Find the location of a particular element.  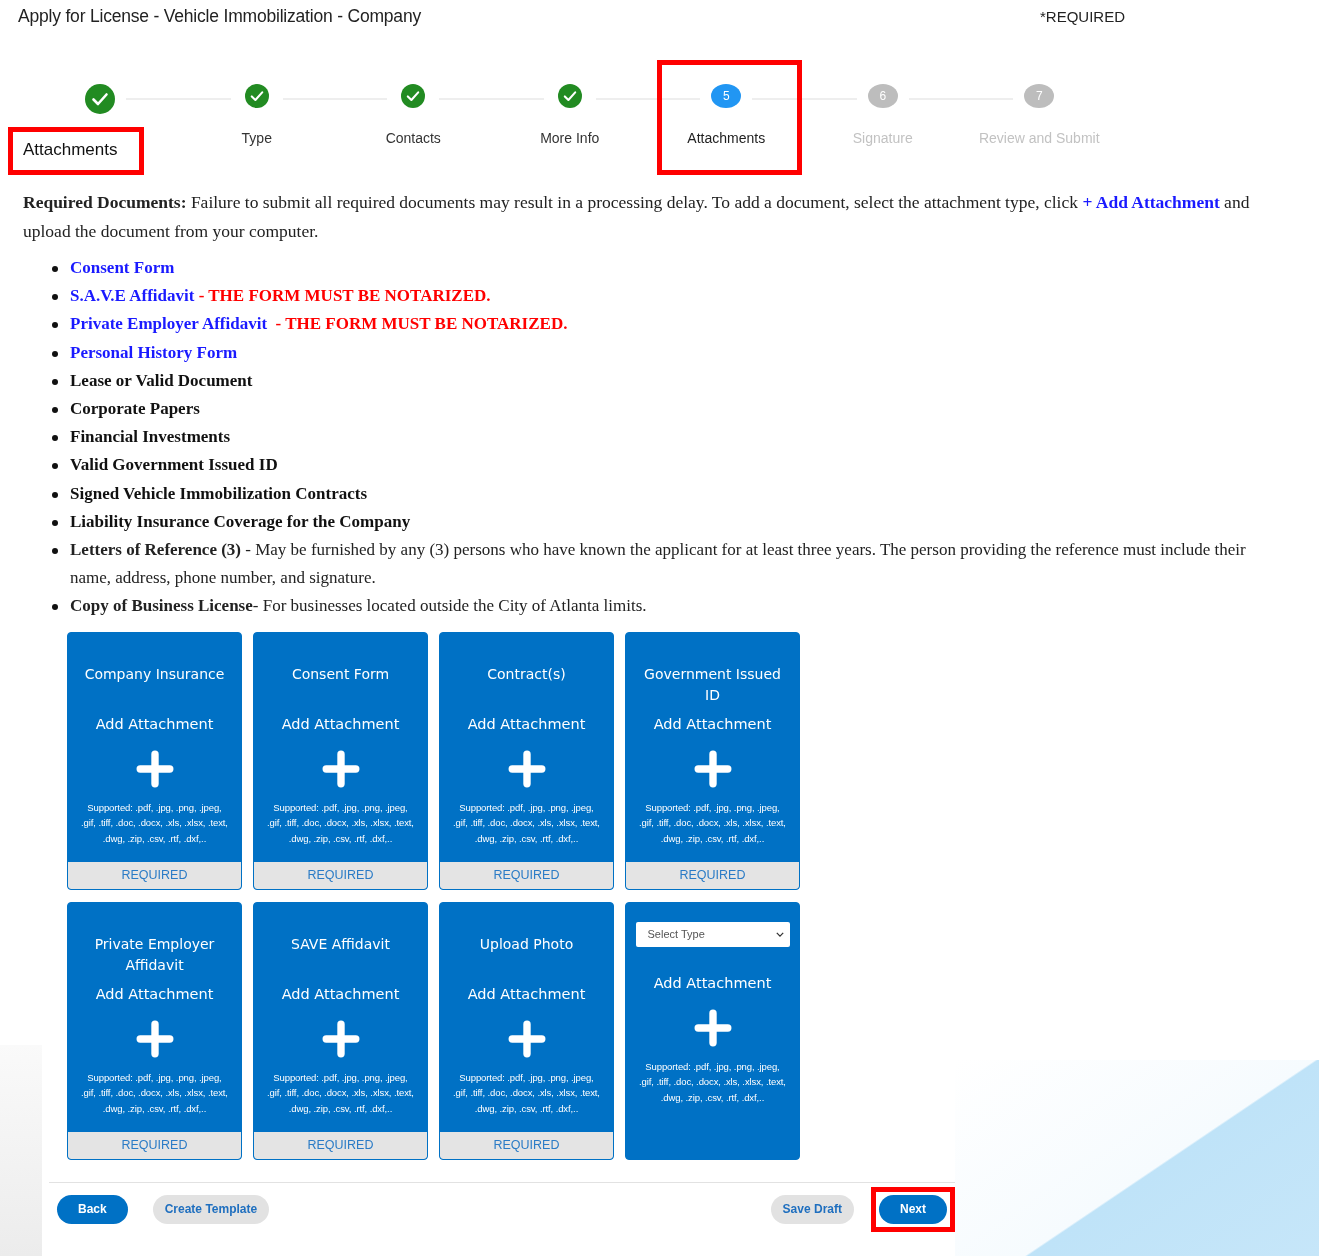

document-link: Private Employer Affidavit is located at coordinates (169, 324).